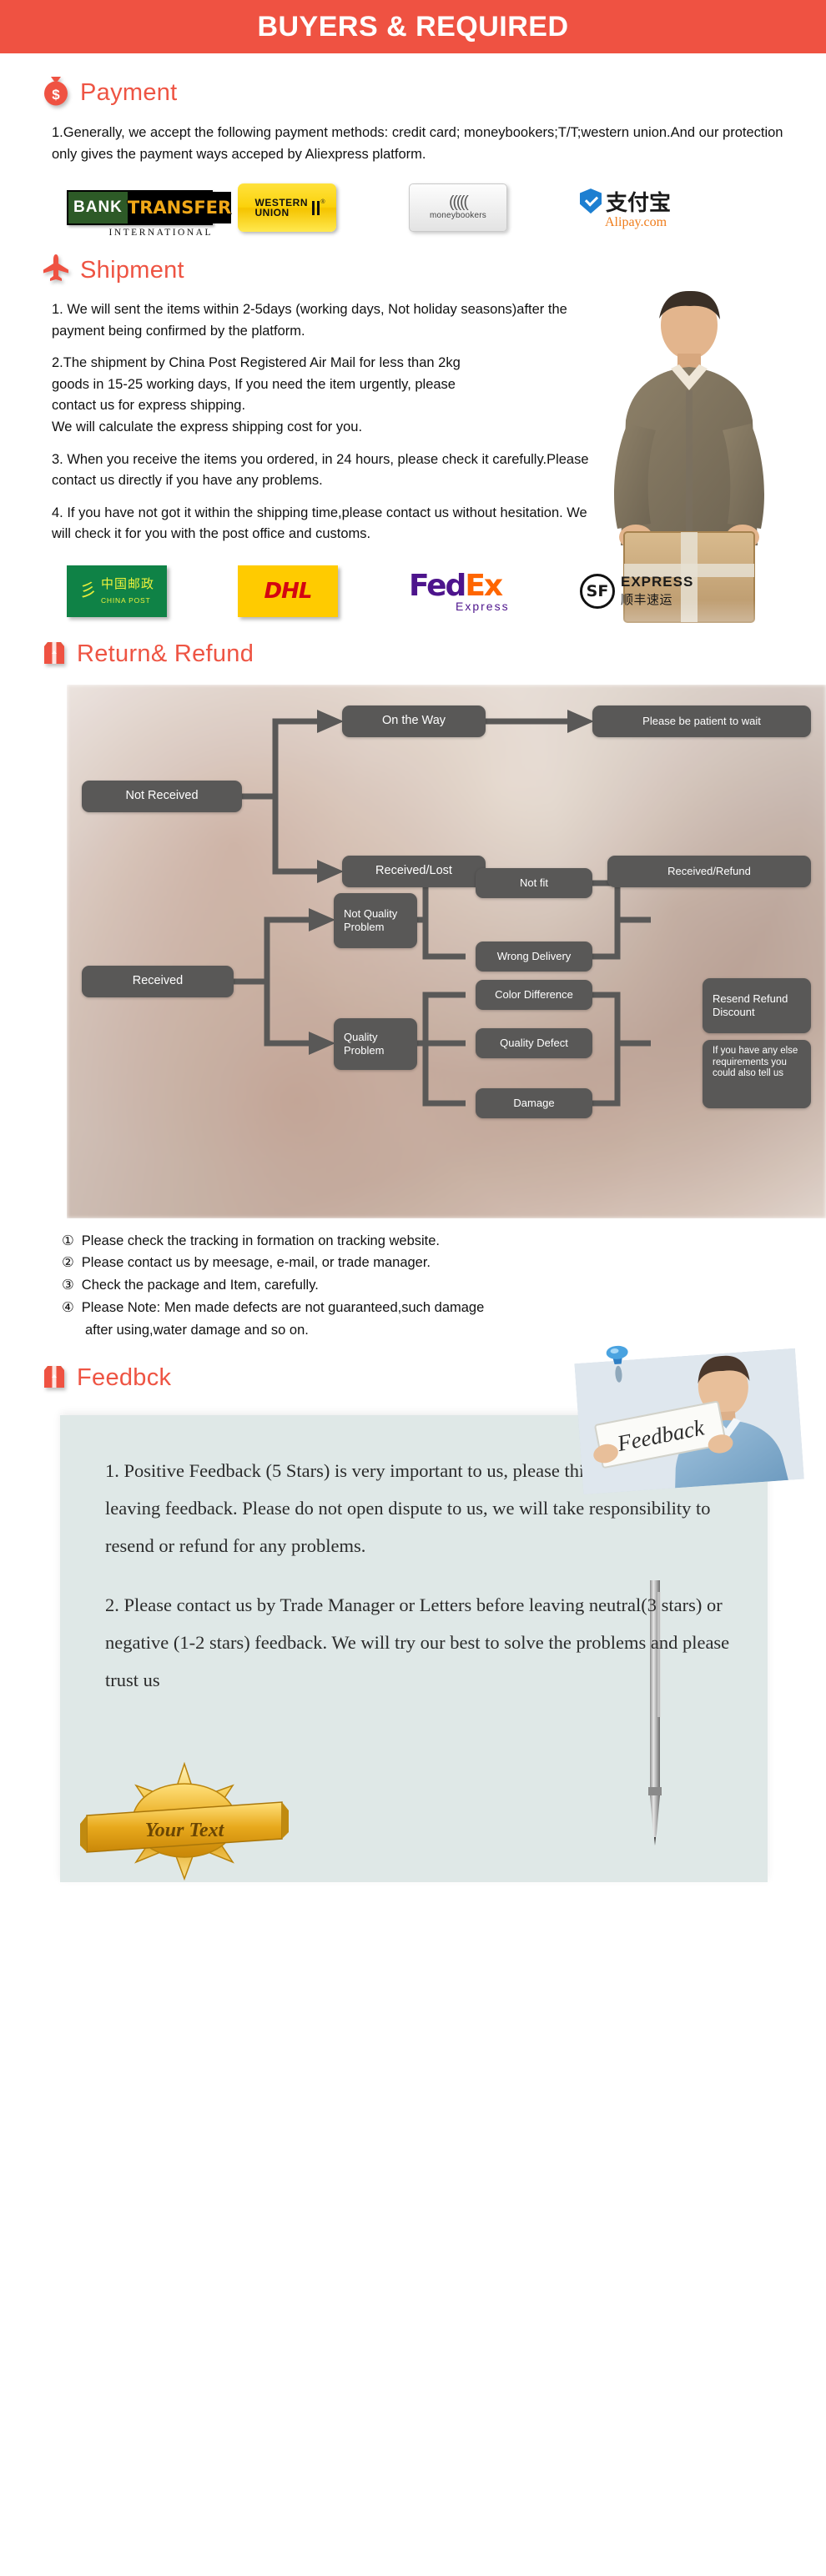 Image resolution: width=826 pixels, height=2576 pixels. What do you see at coordinates (68, 1240) in the screenshot?
I see `returns-note-1-number: ①` at bounding box center [68, 1240].